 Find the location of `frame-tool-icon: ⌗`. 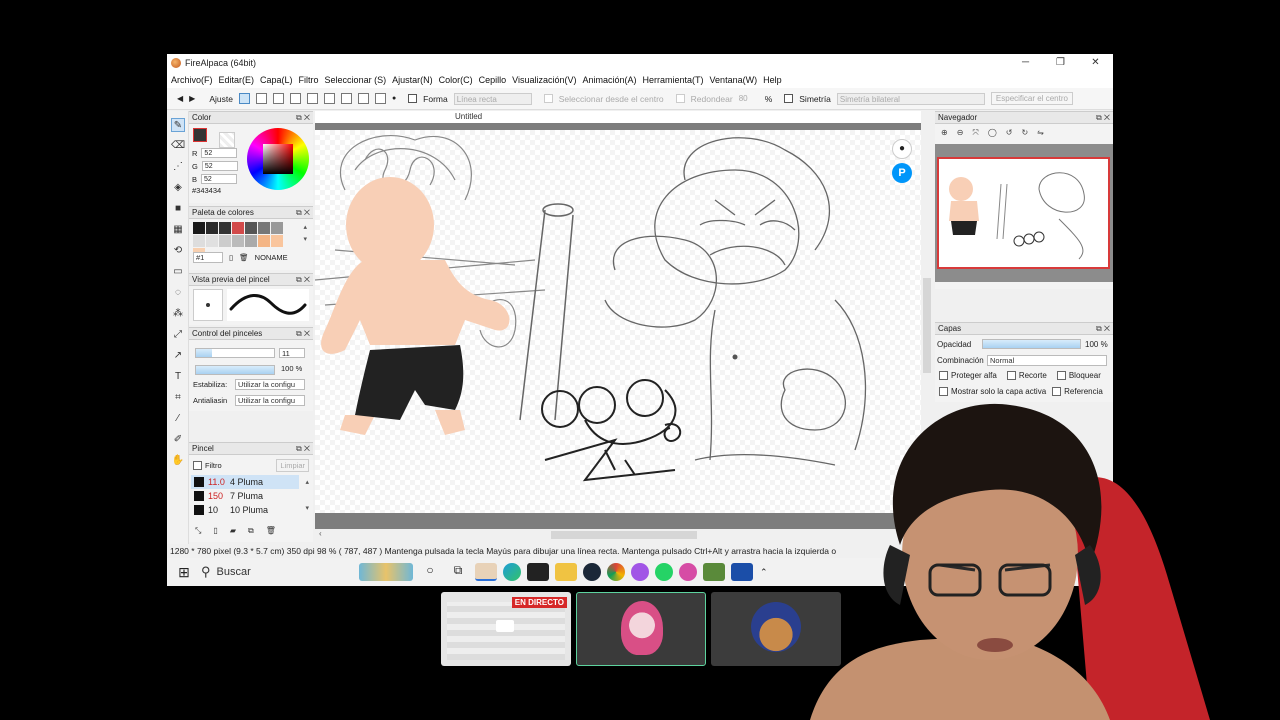

frame-tool-icon: ⌗ is located at coordinates (178, 398).